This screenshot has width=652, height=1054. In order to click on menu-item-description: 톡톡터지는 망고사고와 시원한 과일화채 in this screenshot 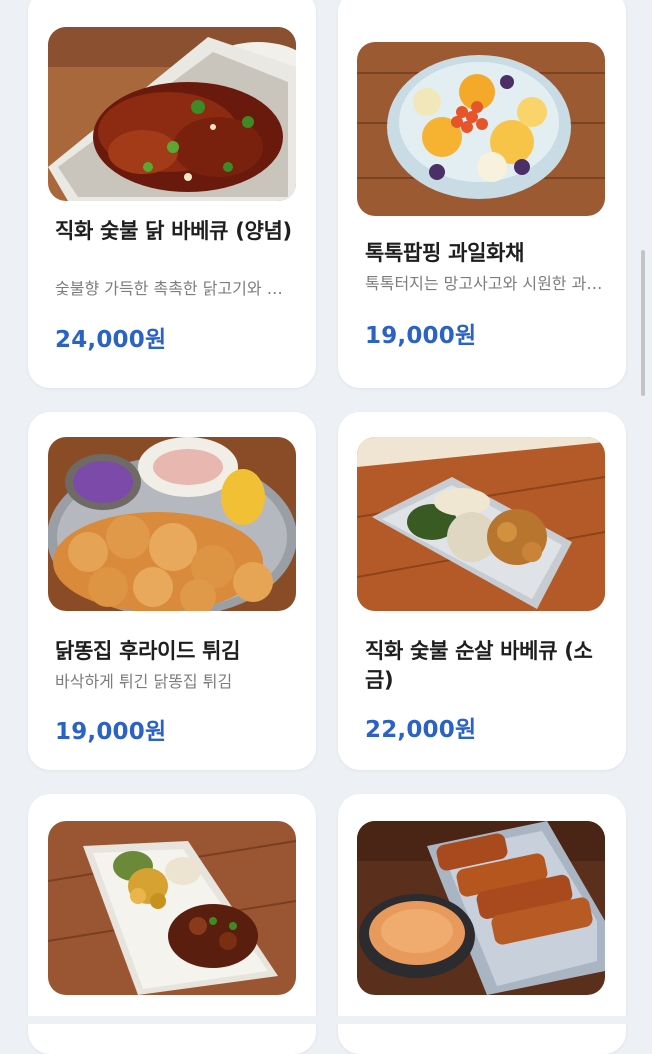, I will do `click(485, 283)`.